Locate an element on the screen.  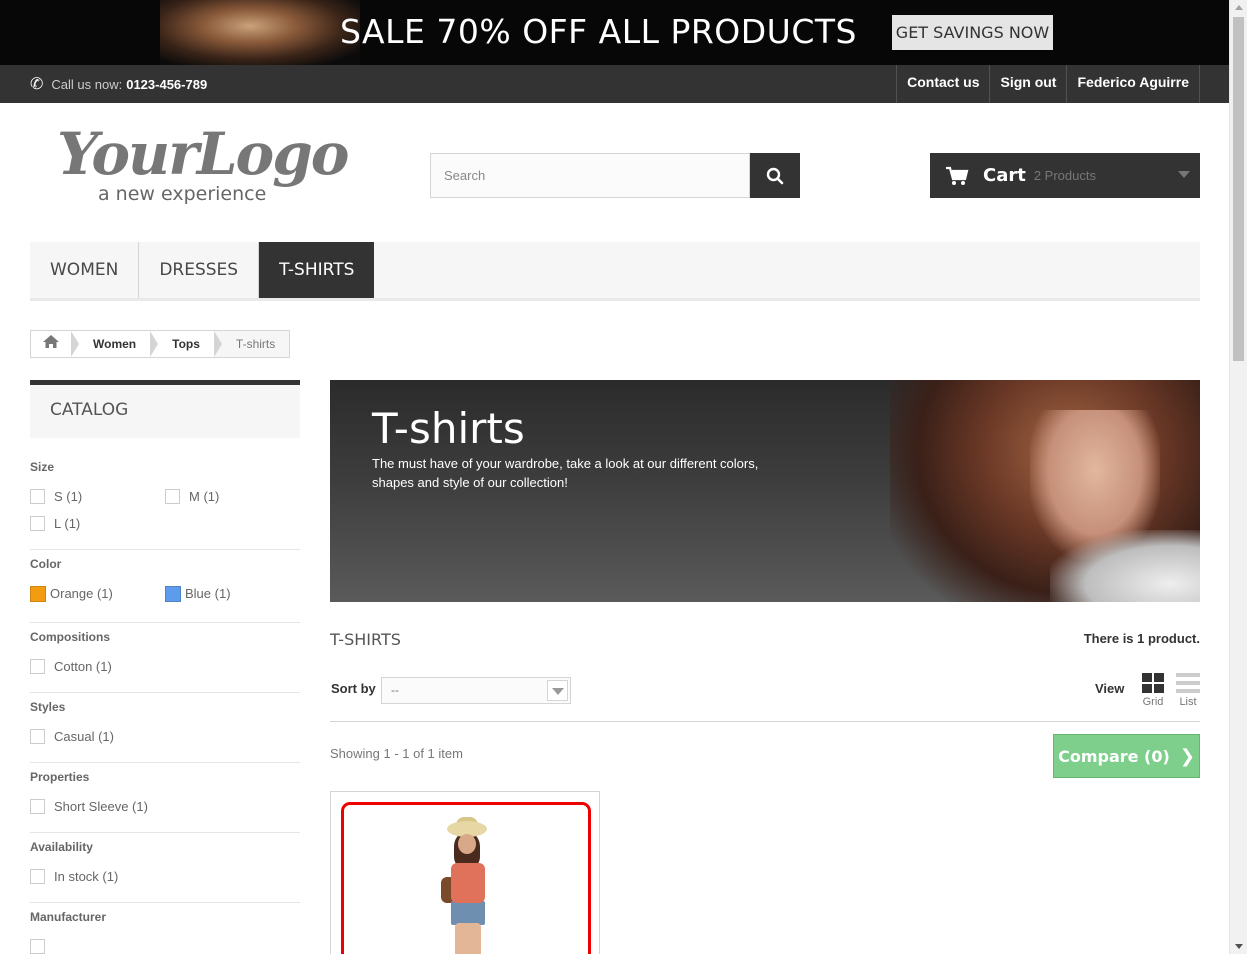
compare-label: Compare (0) is located at coordinates (1114, 756).